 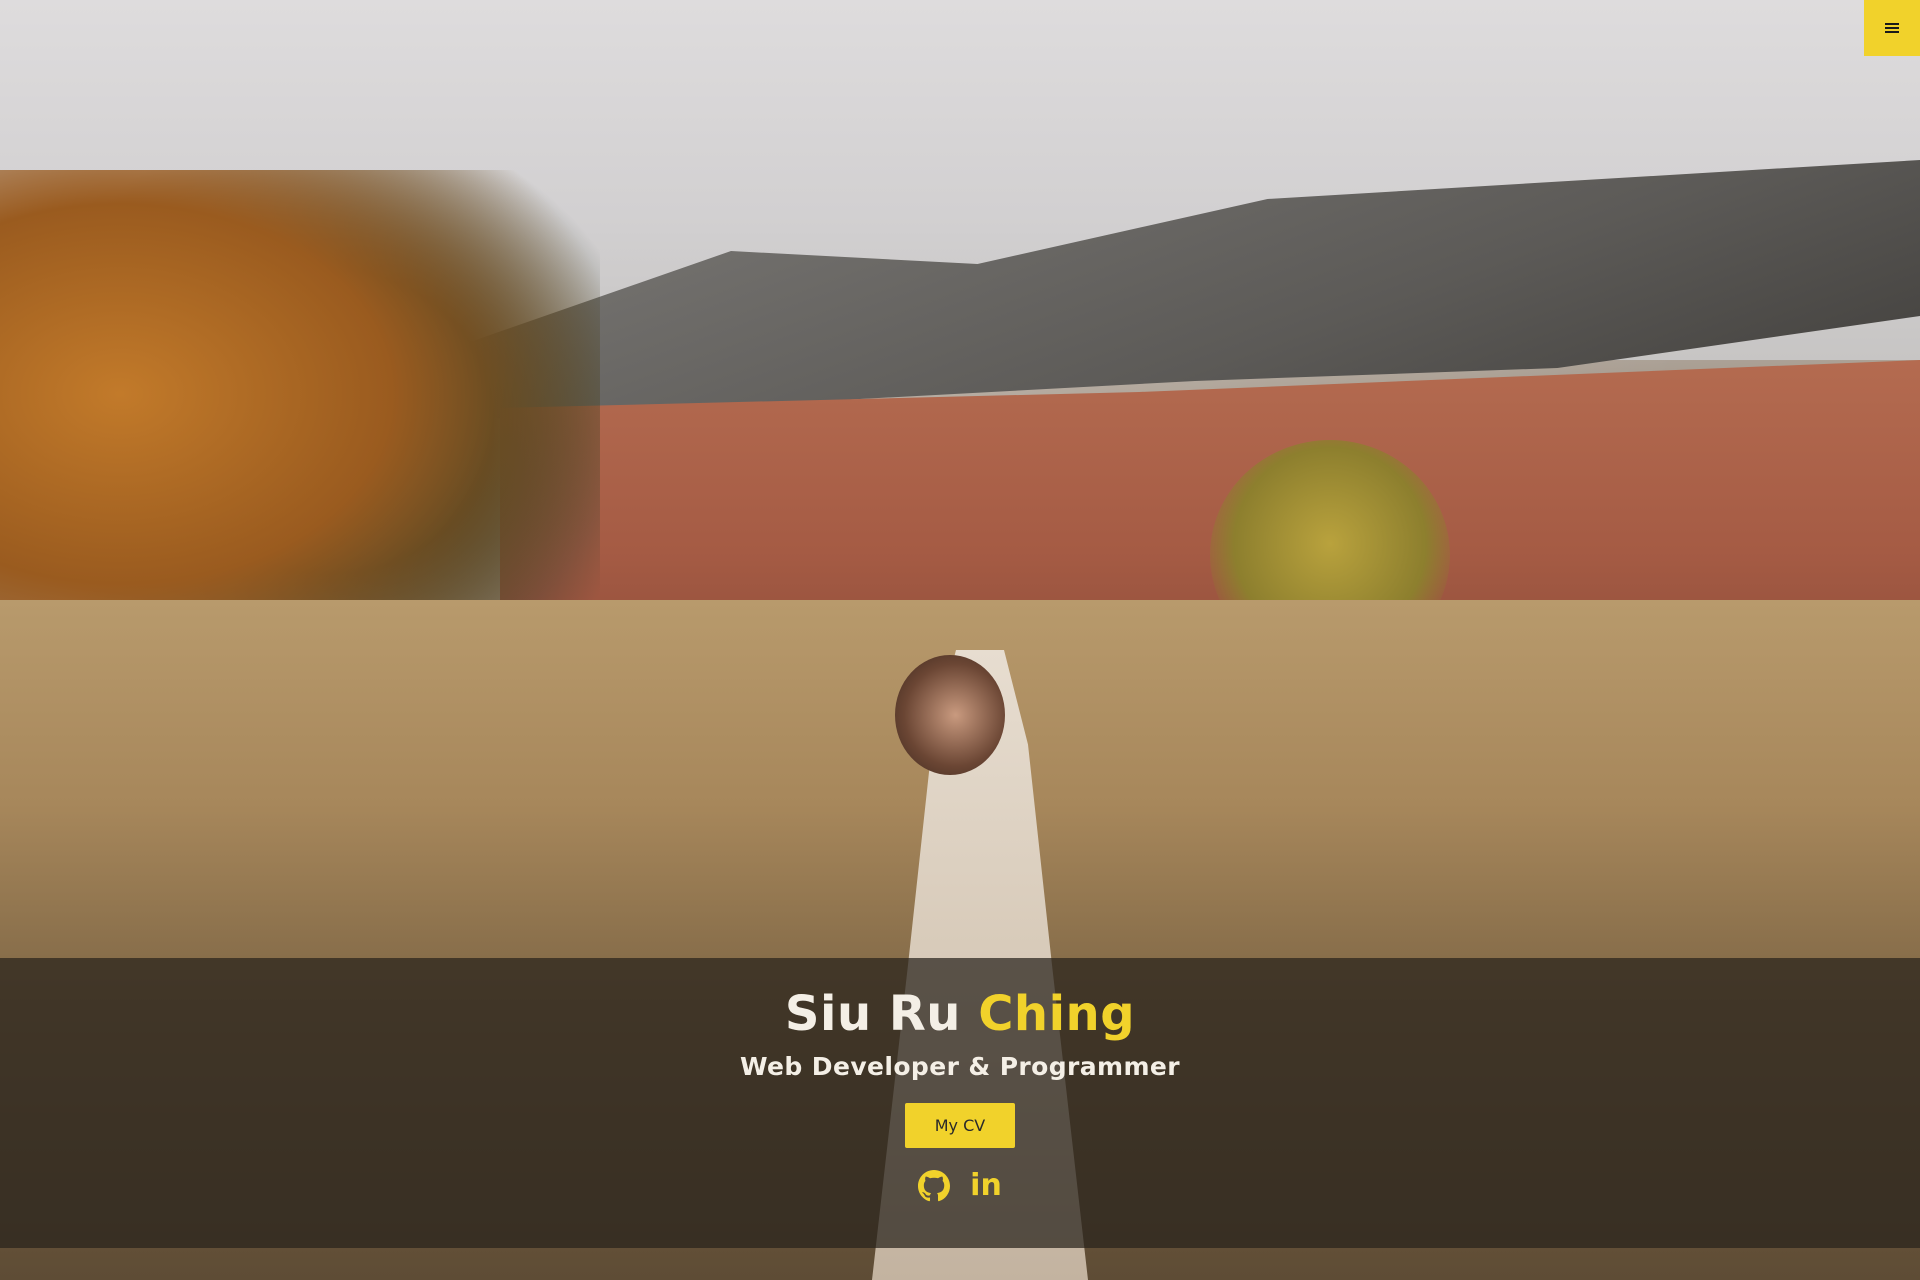 I want to click on person-name: Siu Ru Ching, so click(x=960, y=1014).